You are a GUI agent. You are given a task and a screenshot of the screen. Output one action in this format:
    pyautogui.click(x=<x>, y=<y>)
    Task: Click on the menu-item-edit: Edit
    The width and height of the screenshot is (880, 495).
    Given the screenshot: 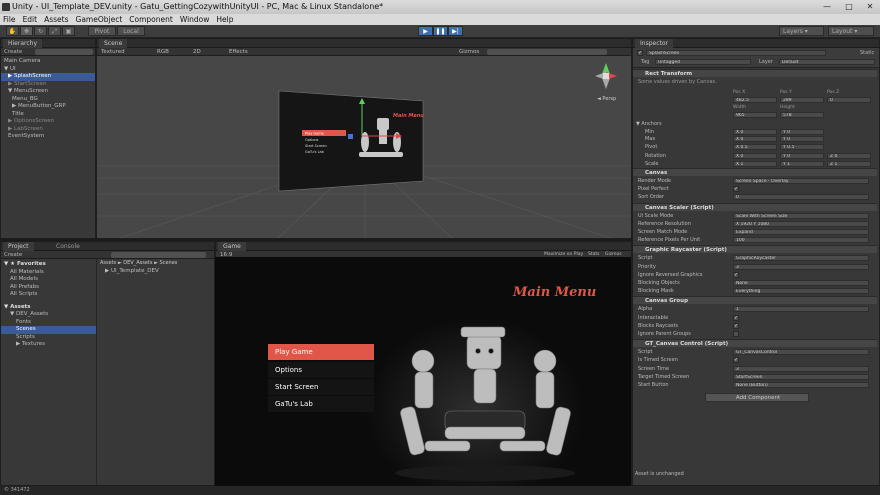 What is the action you would take?
    pyautogui.click(x=30, y=19)
    